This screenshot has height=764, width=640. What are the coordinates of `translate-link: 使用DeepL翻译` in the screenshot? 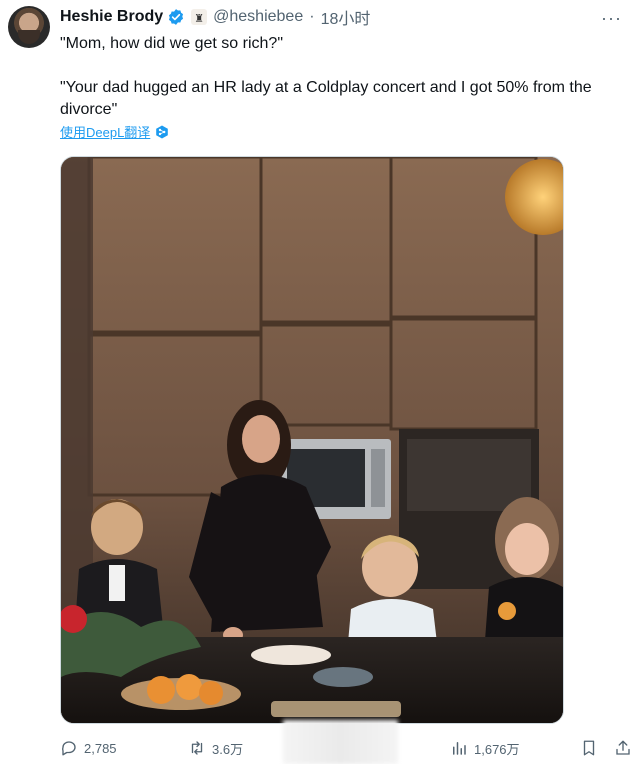 It's located at (114, 131).